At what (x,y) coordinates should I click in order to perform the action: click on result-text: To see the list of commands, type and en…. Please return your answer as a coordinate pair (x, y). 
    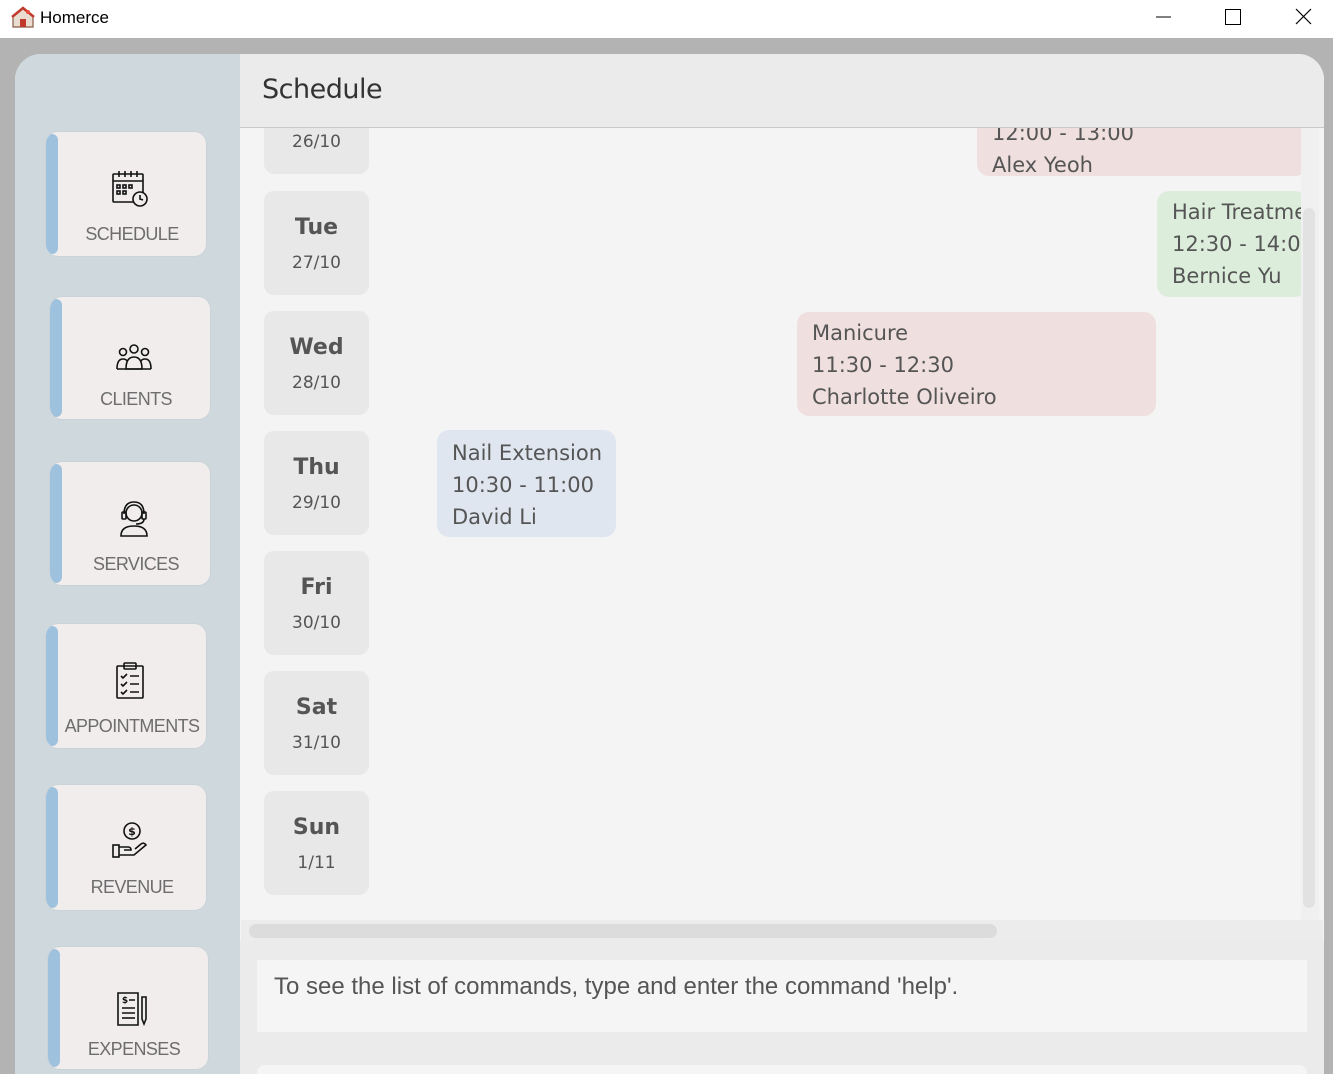
    Looking at the image, I should click on (616, 986).